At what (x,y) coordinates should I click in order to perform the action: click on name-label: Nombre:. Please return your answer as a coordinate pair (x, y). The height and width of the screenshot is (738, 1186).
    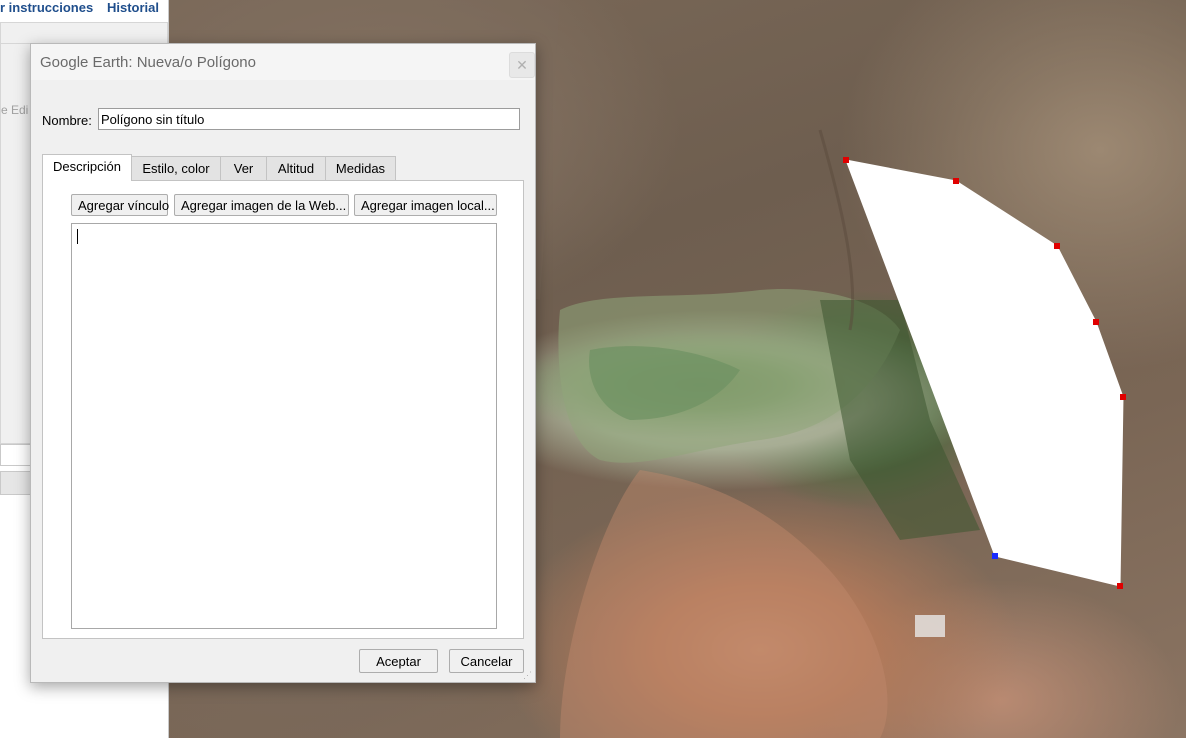
    Looking at the image, I should click on (67, 120).